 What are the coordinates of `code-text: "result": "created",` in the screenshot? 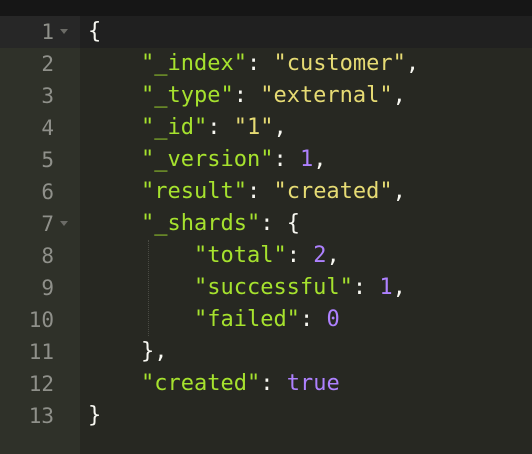 It's located at (273, 191).